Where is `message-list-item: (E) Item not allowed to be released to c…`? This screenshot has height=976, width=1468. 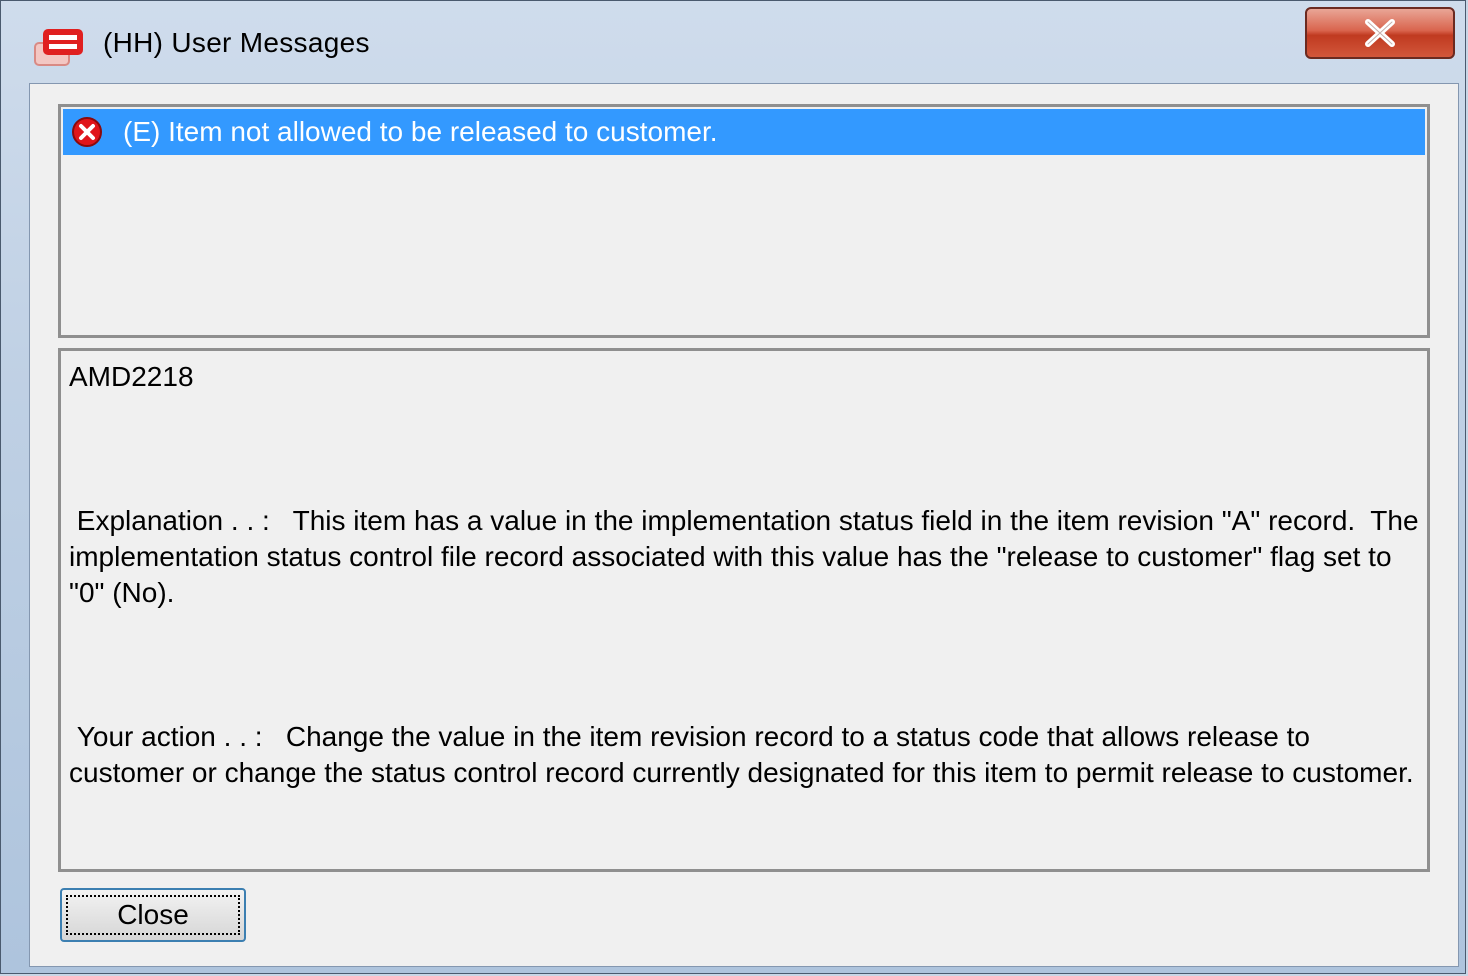
message-list-item: (E) Item not allowed to be released to c… is located at coordinates (744, 132).